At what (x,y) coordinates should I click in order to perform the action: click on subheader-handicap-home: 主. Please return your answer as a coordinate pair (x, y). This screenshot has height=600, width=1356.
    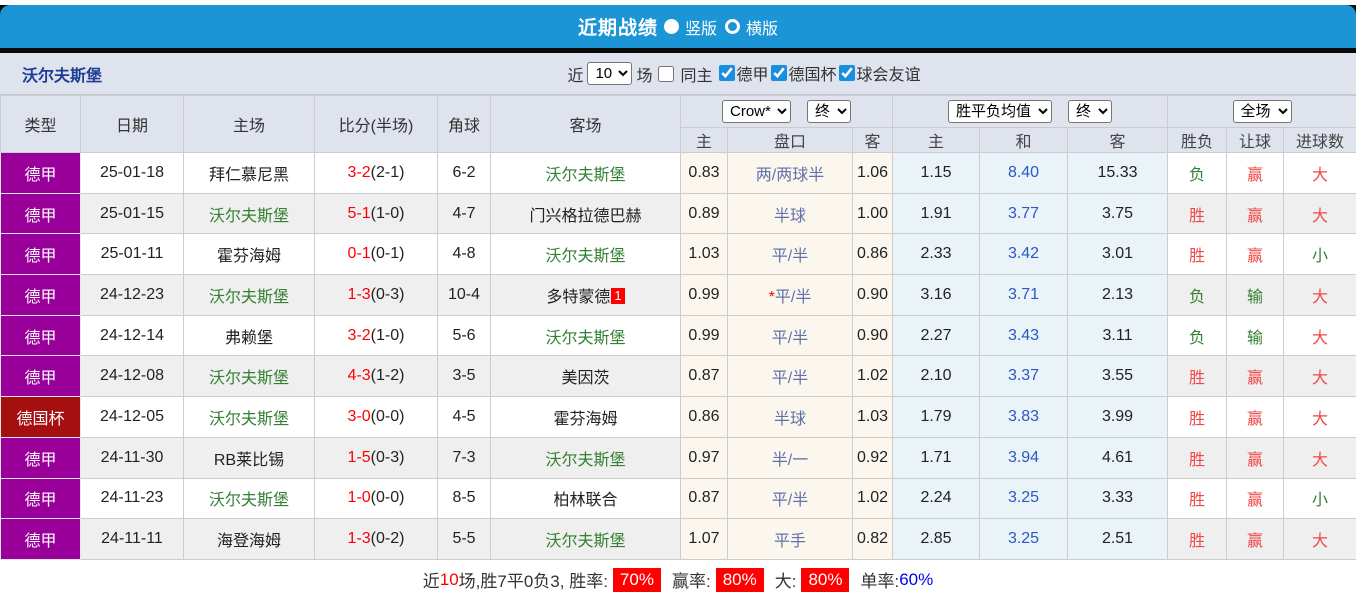
    Looking at the image, I should click on (704, 140).